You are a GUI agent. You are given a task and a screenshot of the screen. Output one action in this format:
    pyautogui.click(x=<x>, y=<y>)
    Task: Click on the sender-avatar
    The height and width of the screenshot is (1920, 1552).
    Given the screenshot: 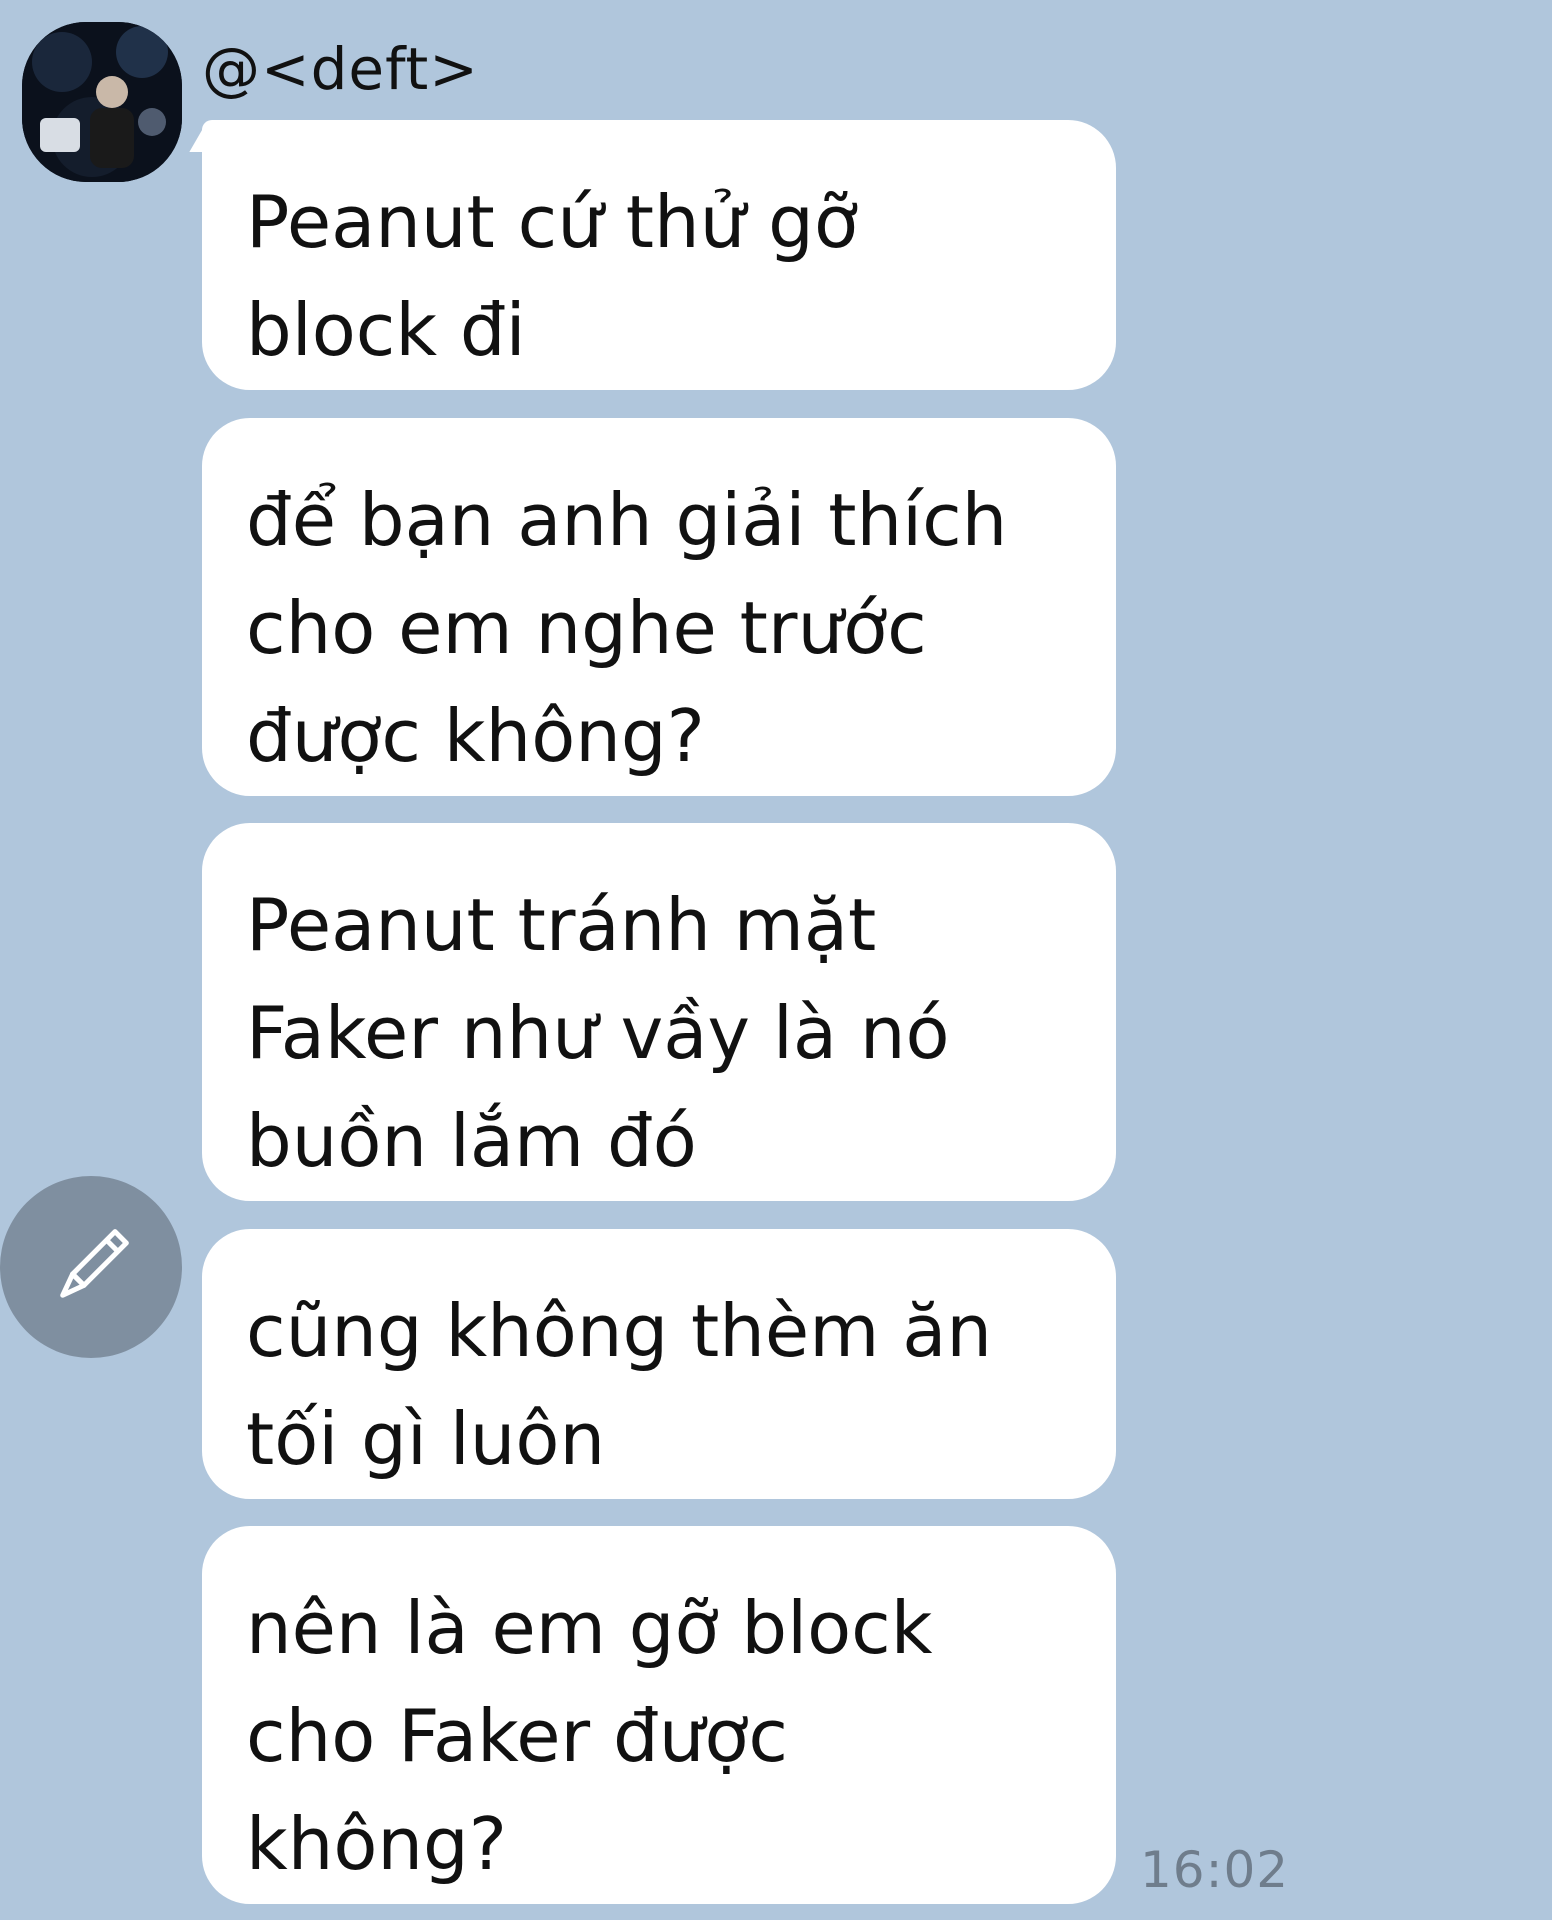 What is the action you would take?
    pyautogui.click(x=102, y=102)
    